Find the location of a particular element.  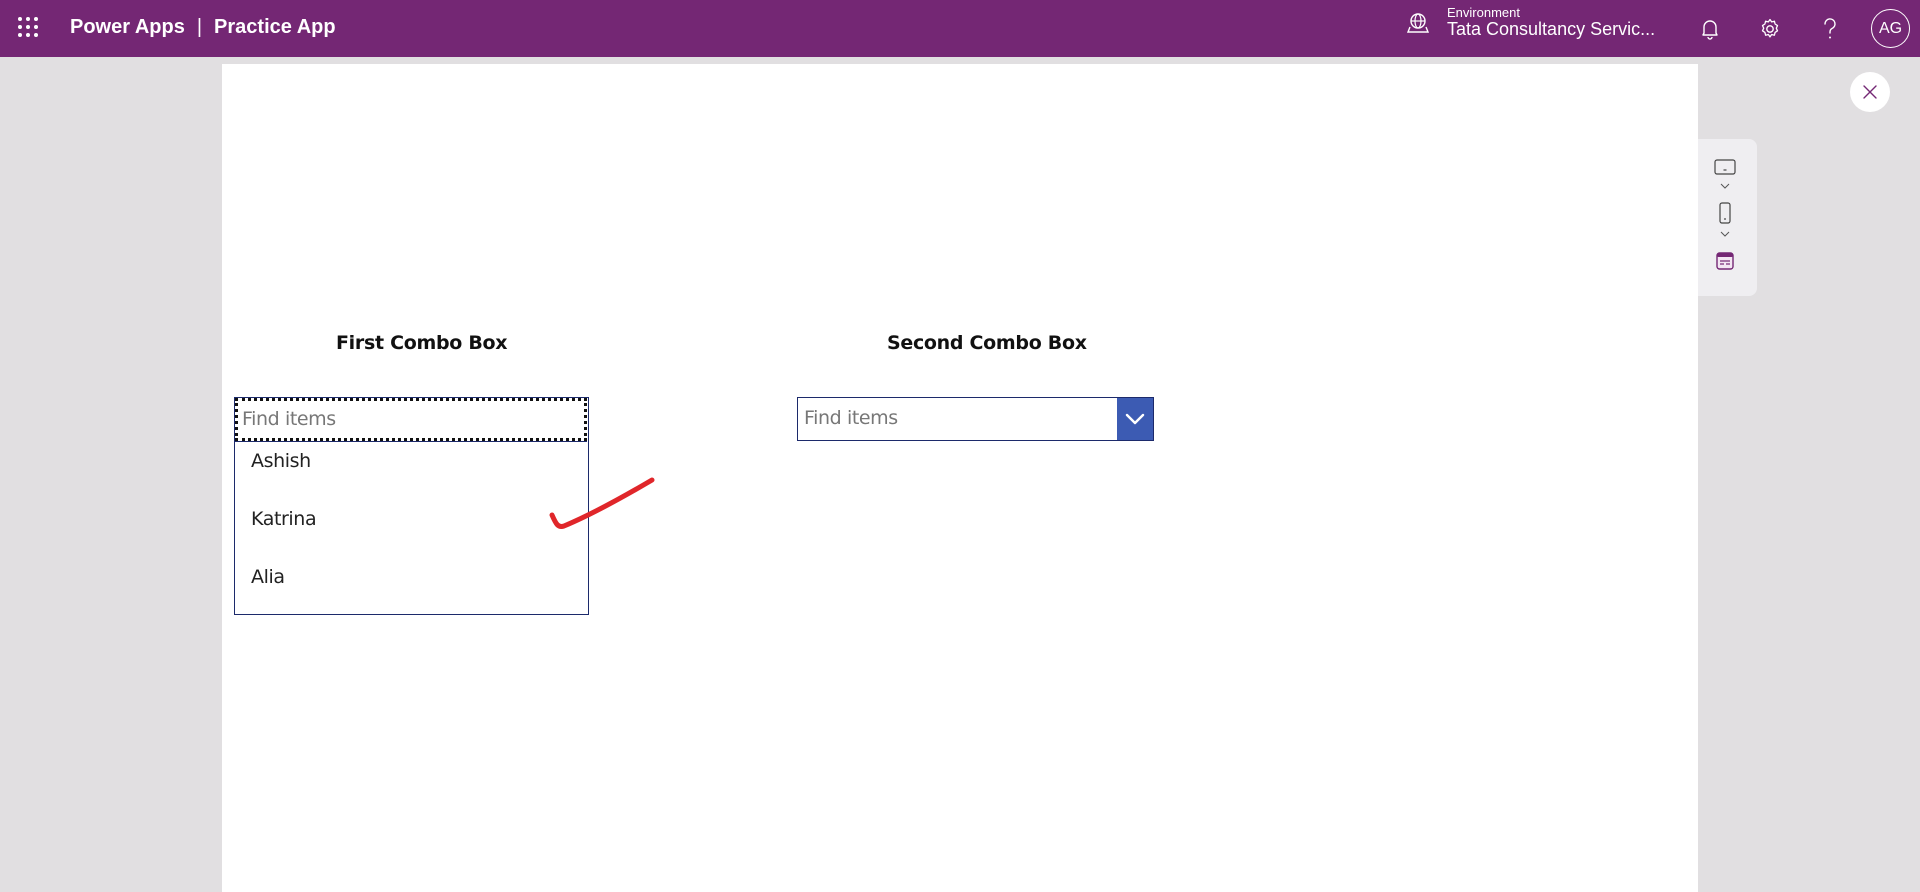

second-combo-label: Second Combo Box is located at coordinates (987, 343).